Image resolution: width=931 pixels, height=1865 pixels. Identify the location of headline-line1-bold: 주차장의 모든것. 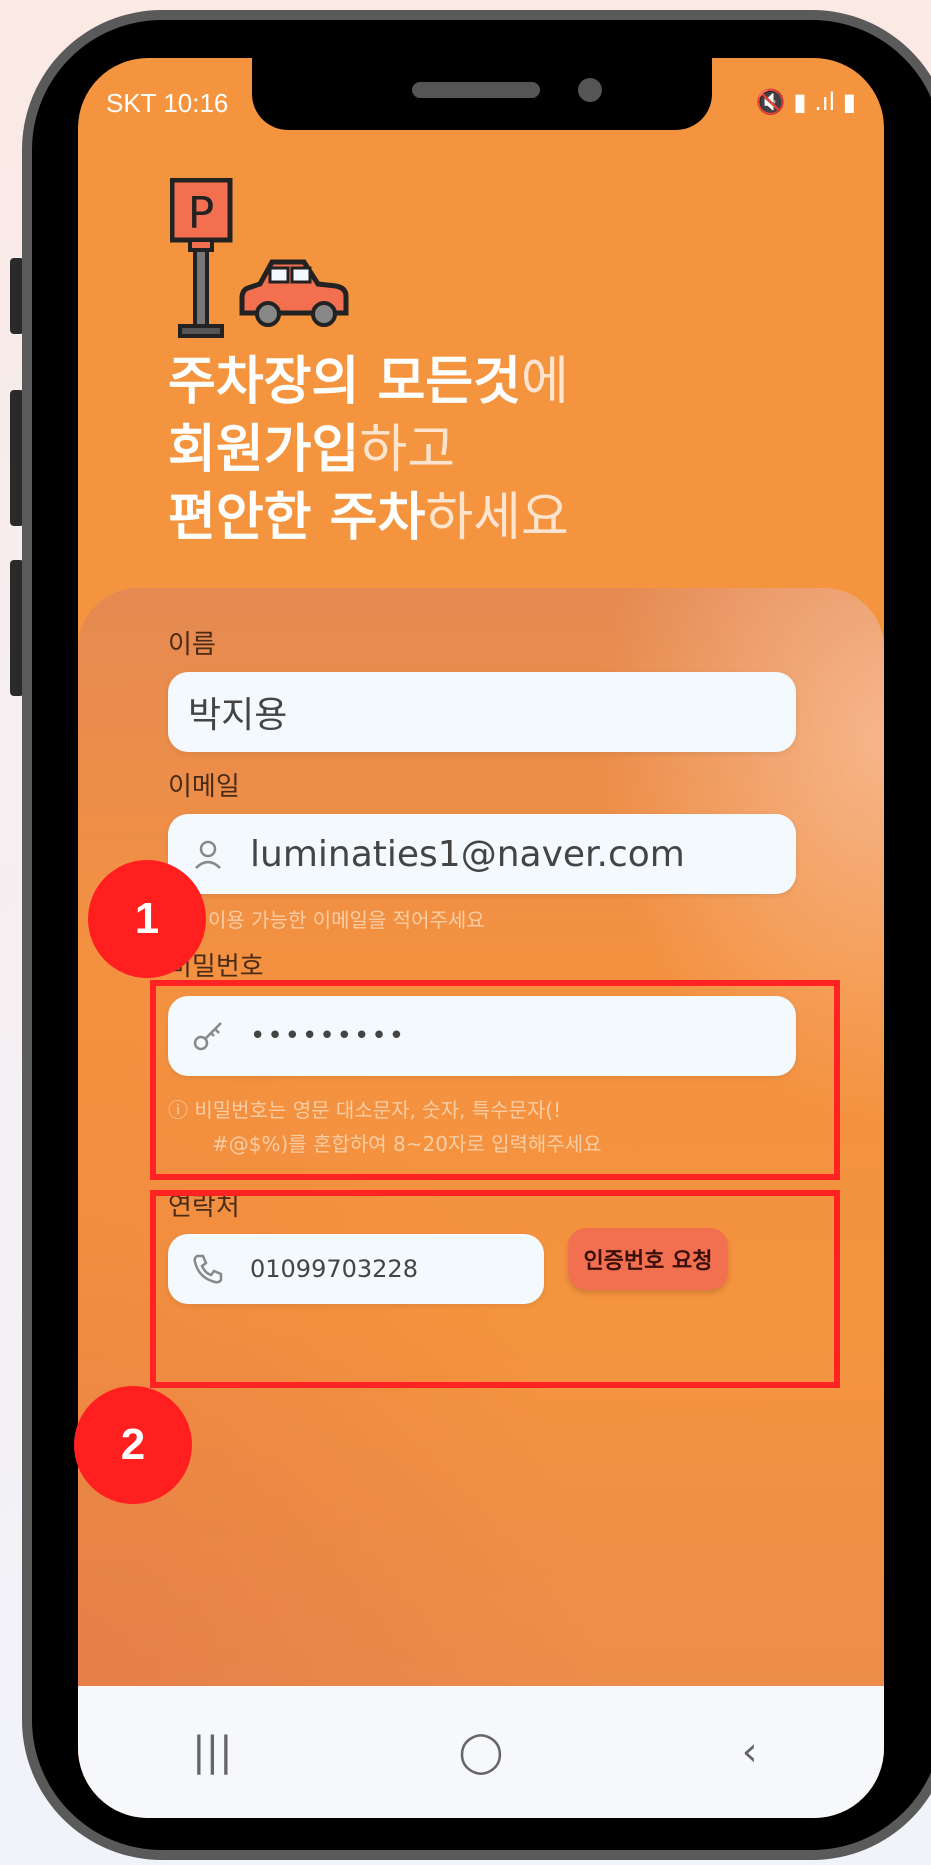
(344, 382).